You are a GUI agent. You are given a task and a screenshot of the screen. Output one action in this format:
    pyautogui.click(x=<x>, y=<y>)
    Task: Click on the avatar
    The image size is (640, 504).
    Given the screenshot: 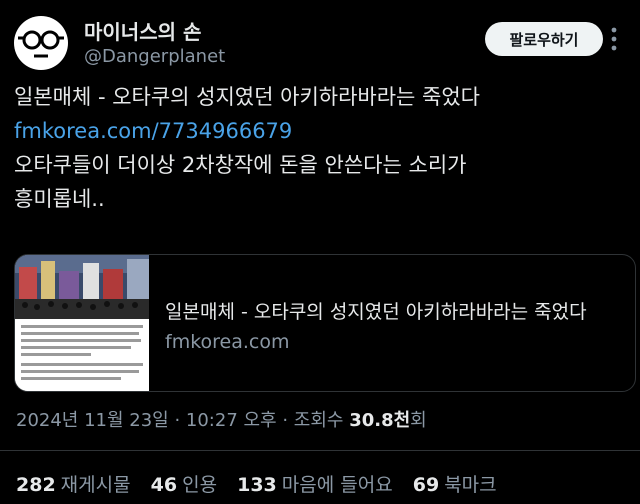 What is the action you would take?
    pyautogui.click(x=41, y=43)
    